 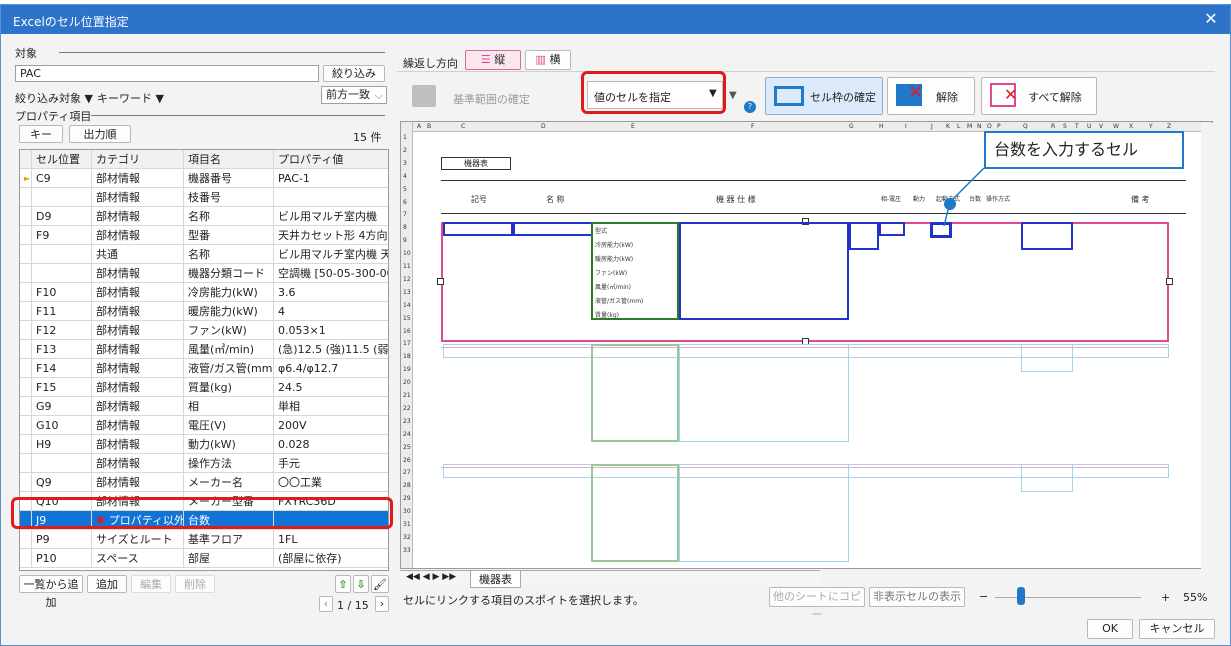 What do you see at coordinates (931, 96) in the screenshot?
I see `release-button: ✕ 解除` at bounding box center [931, 96].